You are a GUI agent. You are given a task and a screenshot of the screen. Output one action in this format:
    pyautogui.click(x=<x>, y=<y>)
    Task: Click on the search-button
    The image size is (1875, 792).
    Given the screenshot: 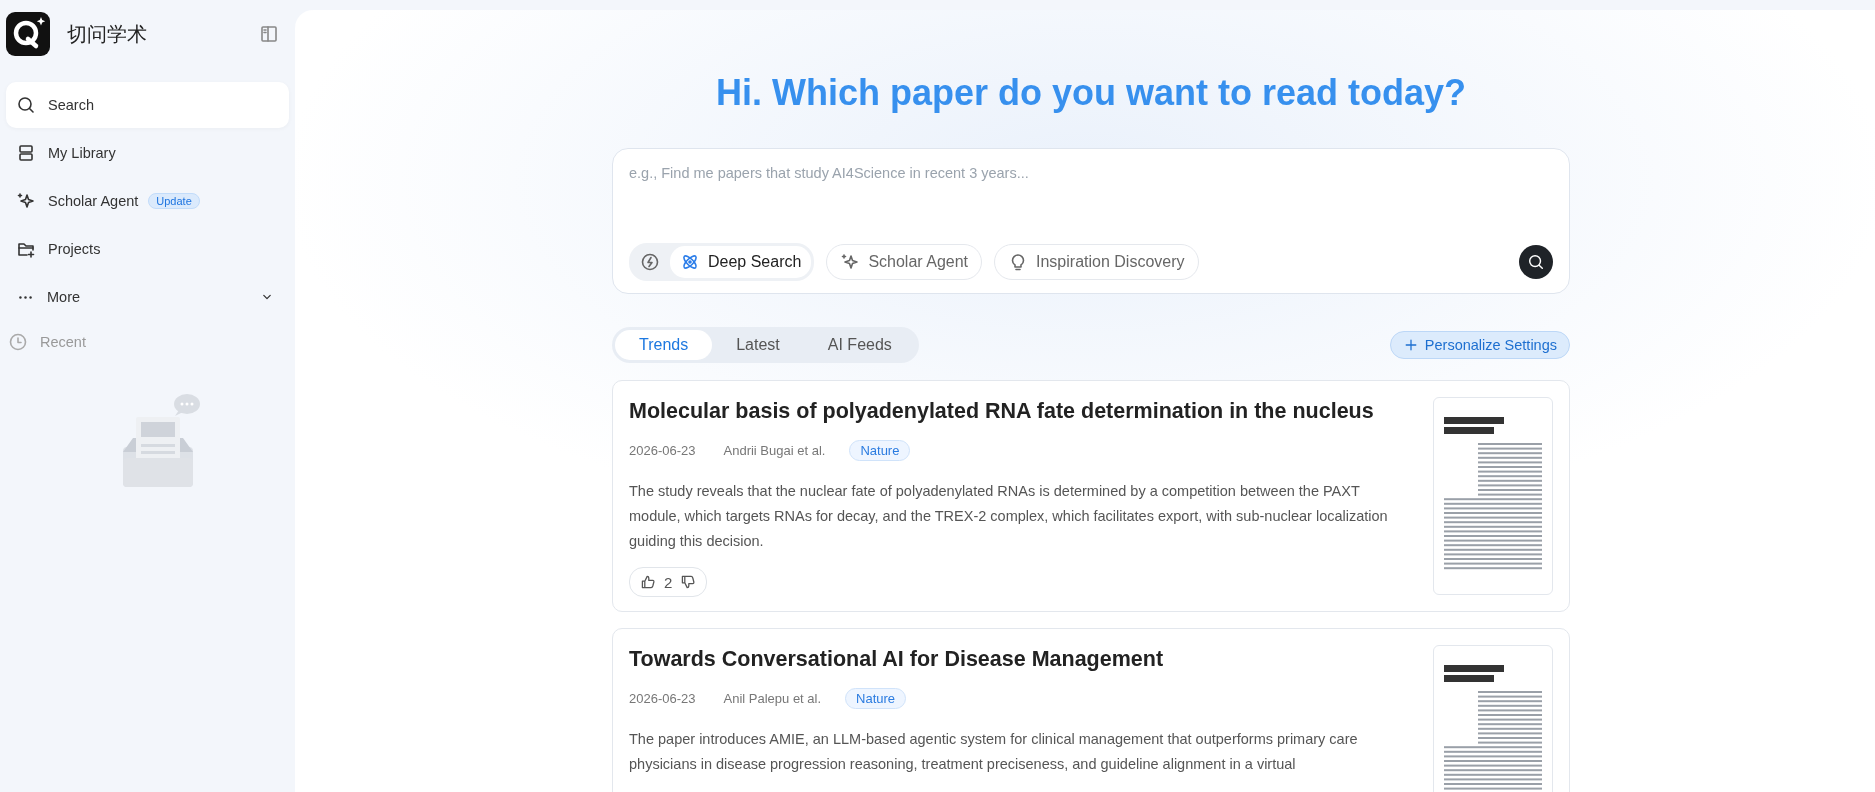 What is the action you would take?
    pyautogui.click(x=1536, y=262)
    